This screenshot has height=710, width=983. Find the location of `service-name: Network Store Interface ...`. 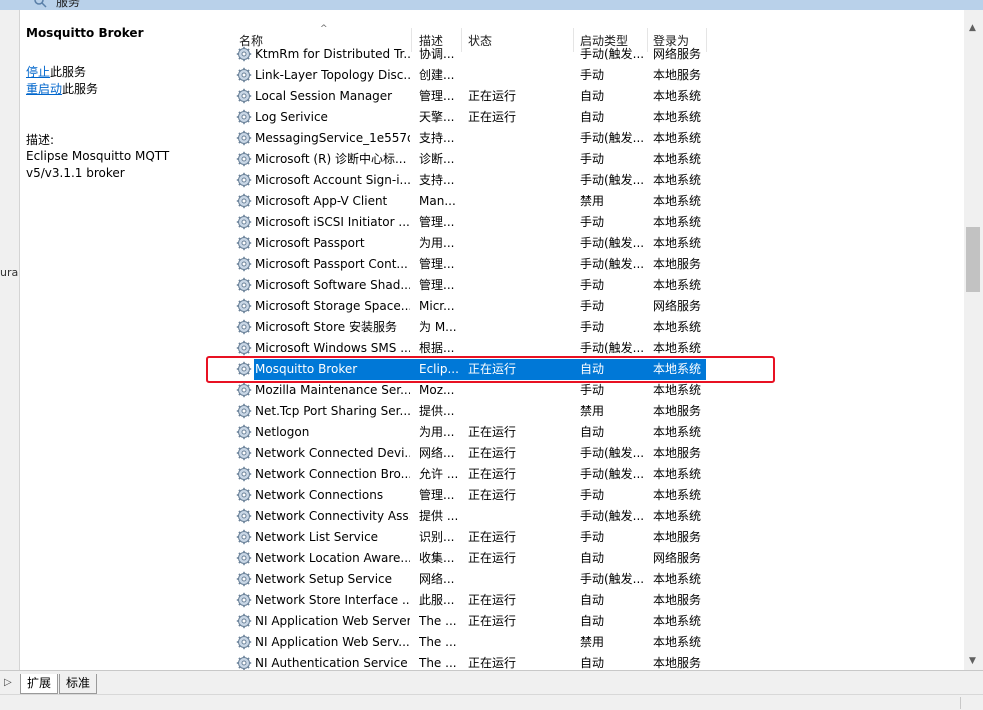

service-name: Network Store Interface ... is located at coordinates (332, 600).